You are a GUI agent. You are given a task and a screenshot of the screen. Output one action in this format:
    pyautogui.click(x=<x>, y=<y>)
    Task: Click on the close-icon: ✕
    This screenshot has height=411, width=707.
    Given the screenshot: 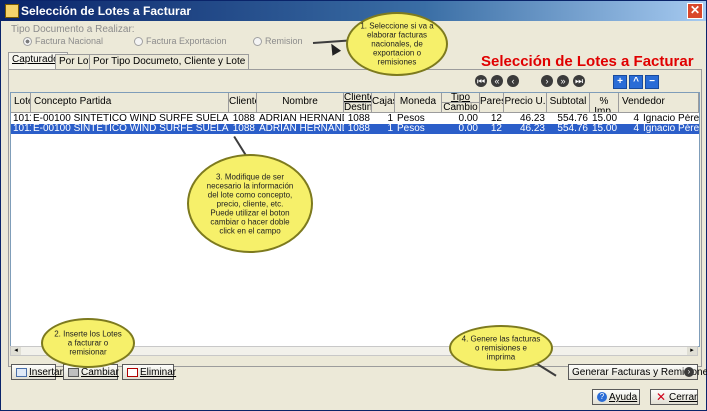 What is the action you would take?
    pyautogui.click(x=661, y=397)
    